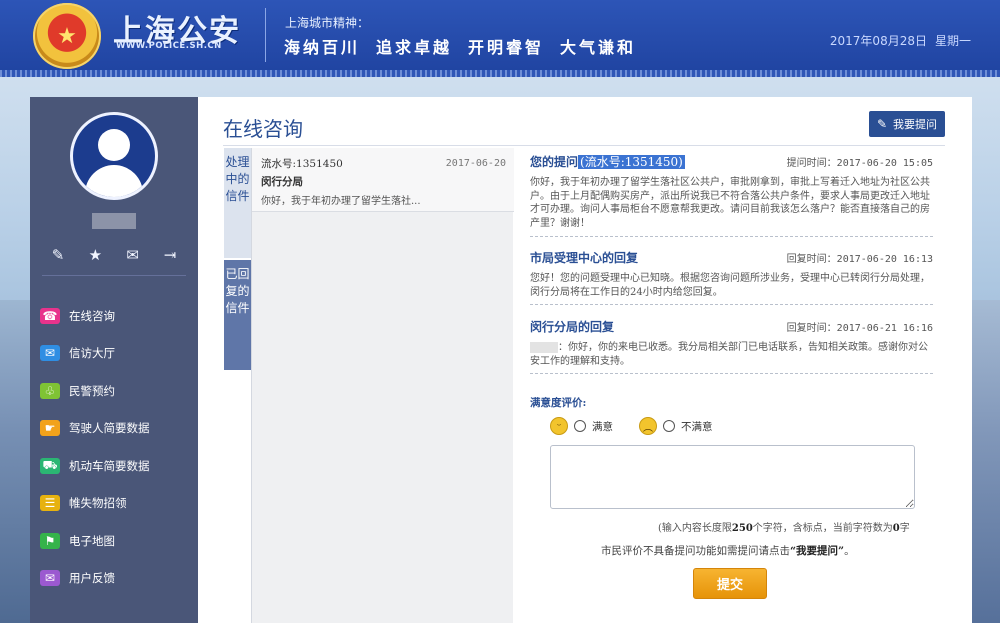 Image resolution: width=1000 pixels, height=623 pixels. Describe the element at coordinates (98, 503) in the screenshot. I see `sidebar-item-label: 帷失物招领` at that location.